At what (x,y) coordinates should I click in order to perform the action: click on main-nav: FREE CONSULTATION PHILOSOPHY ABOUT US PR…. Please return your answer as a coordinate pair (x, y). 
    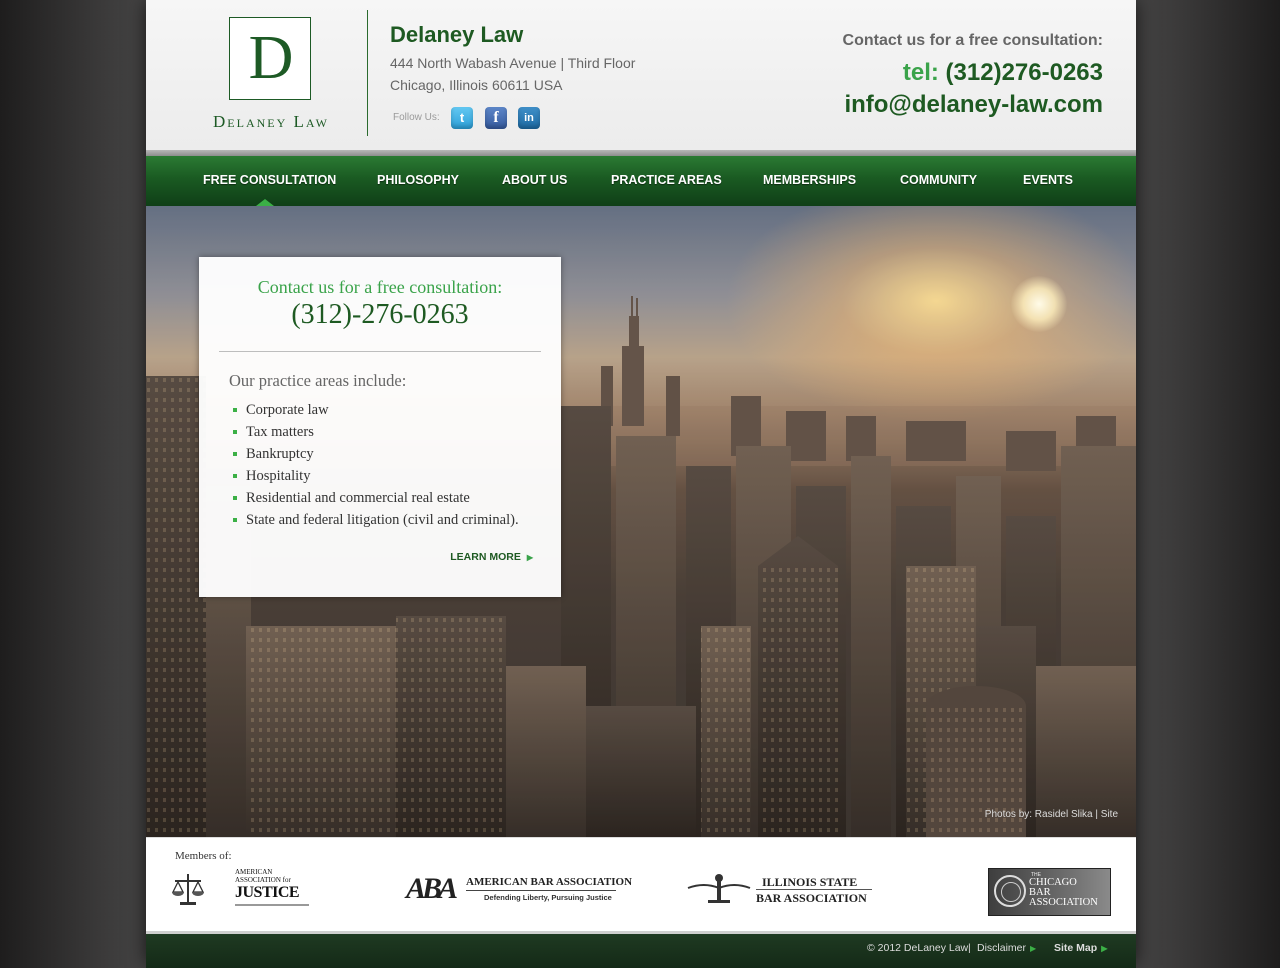
    Looking at the image, I should click on (641, 181).